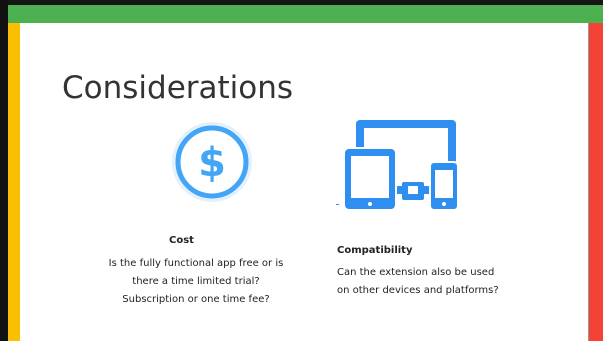 The image size is (603, 341). I want to click on left-accent-bar, so click(14, 182).